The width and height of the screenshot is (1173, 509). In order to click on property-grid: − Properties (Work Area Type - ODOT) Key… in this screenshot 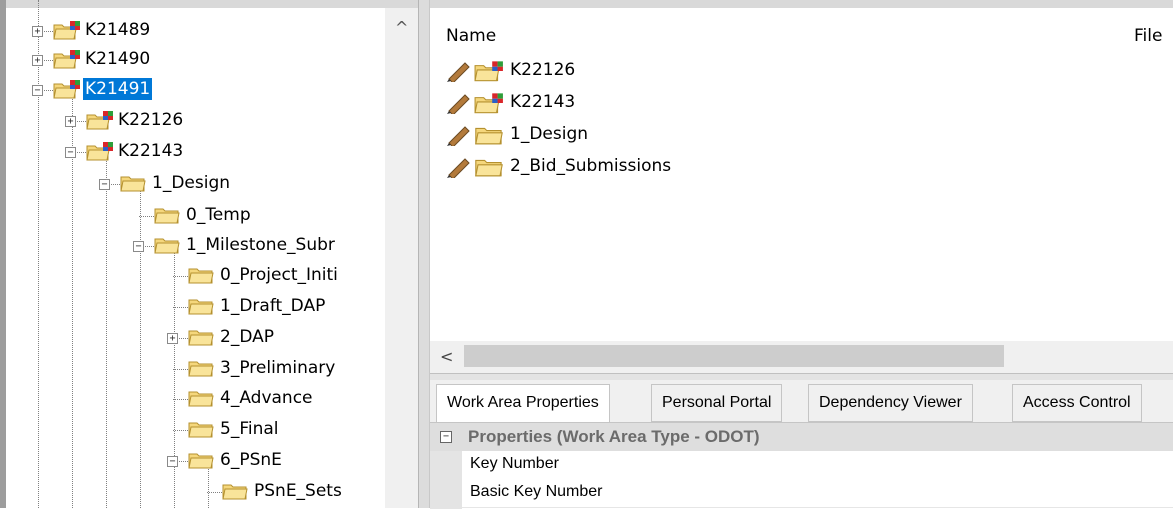, I will do `click(801, 465)`.